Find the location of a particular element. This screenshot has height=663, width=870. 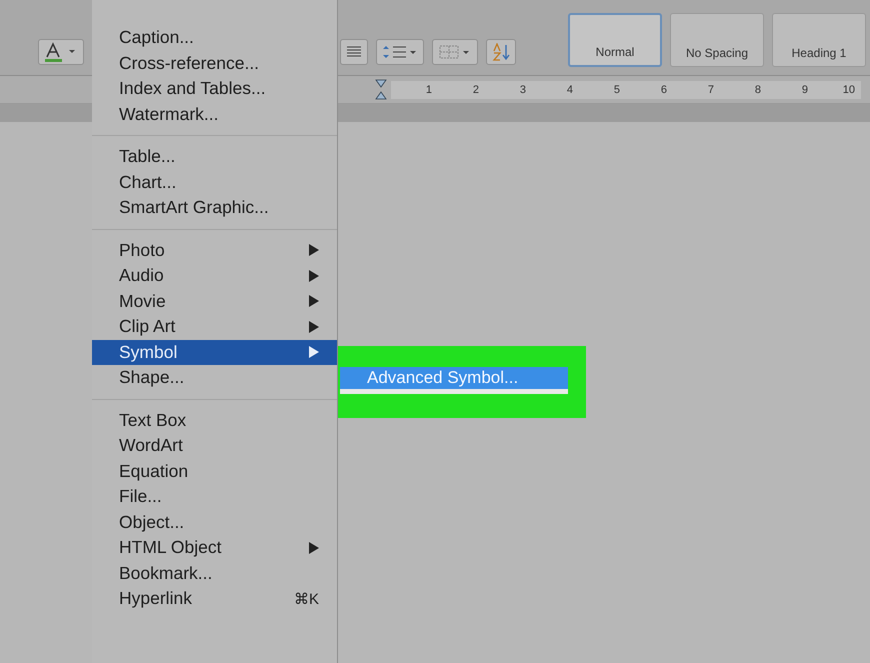

line-spacing-icon is located at coordinates (400, 52).